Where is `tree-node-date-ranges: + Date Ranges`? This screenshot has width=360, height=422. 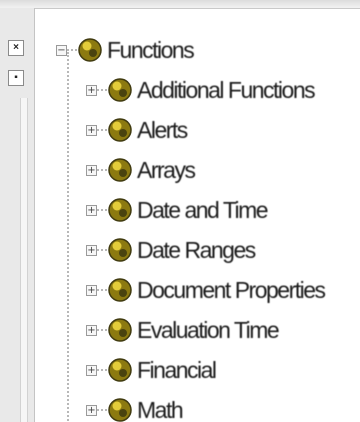 tree-node-date-ranges: + Date Ranges is located at coordinates (171, 250).